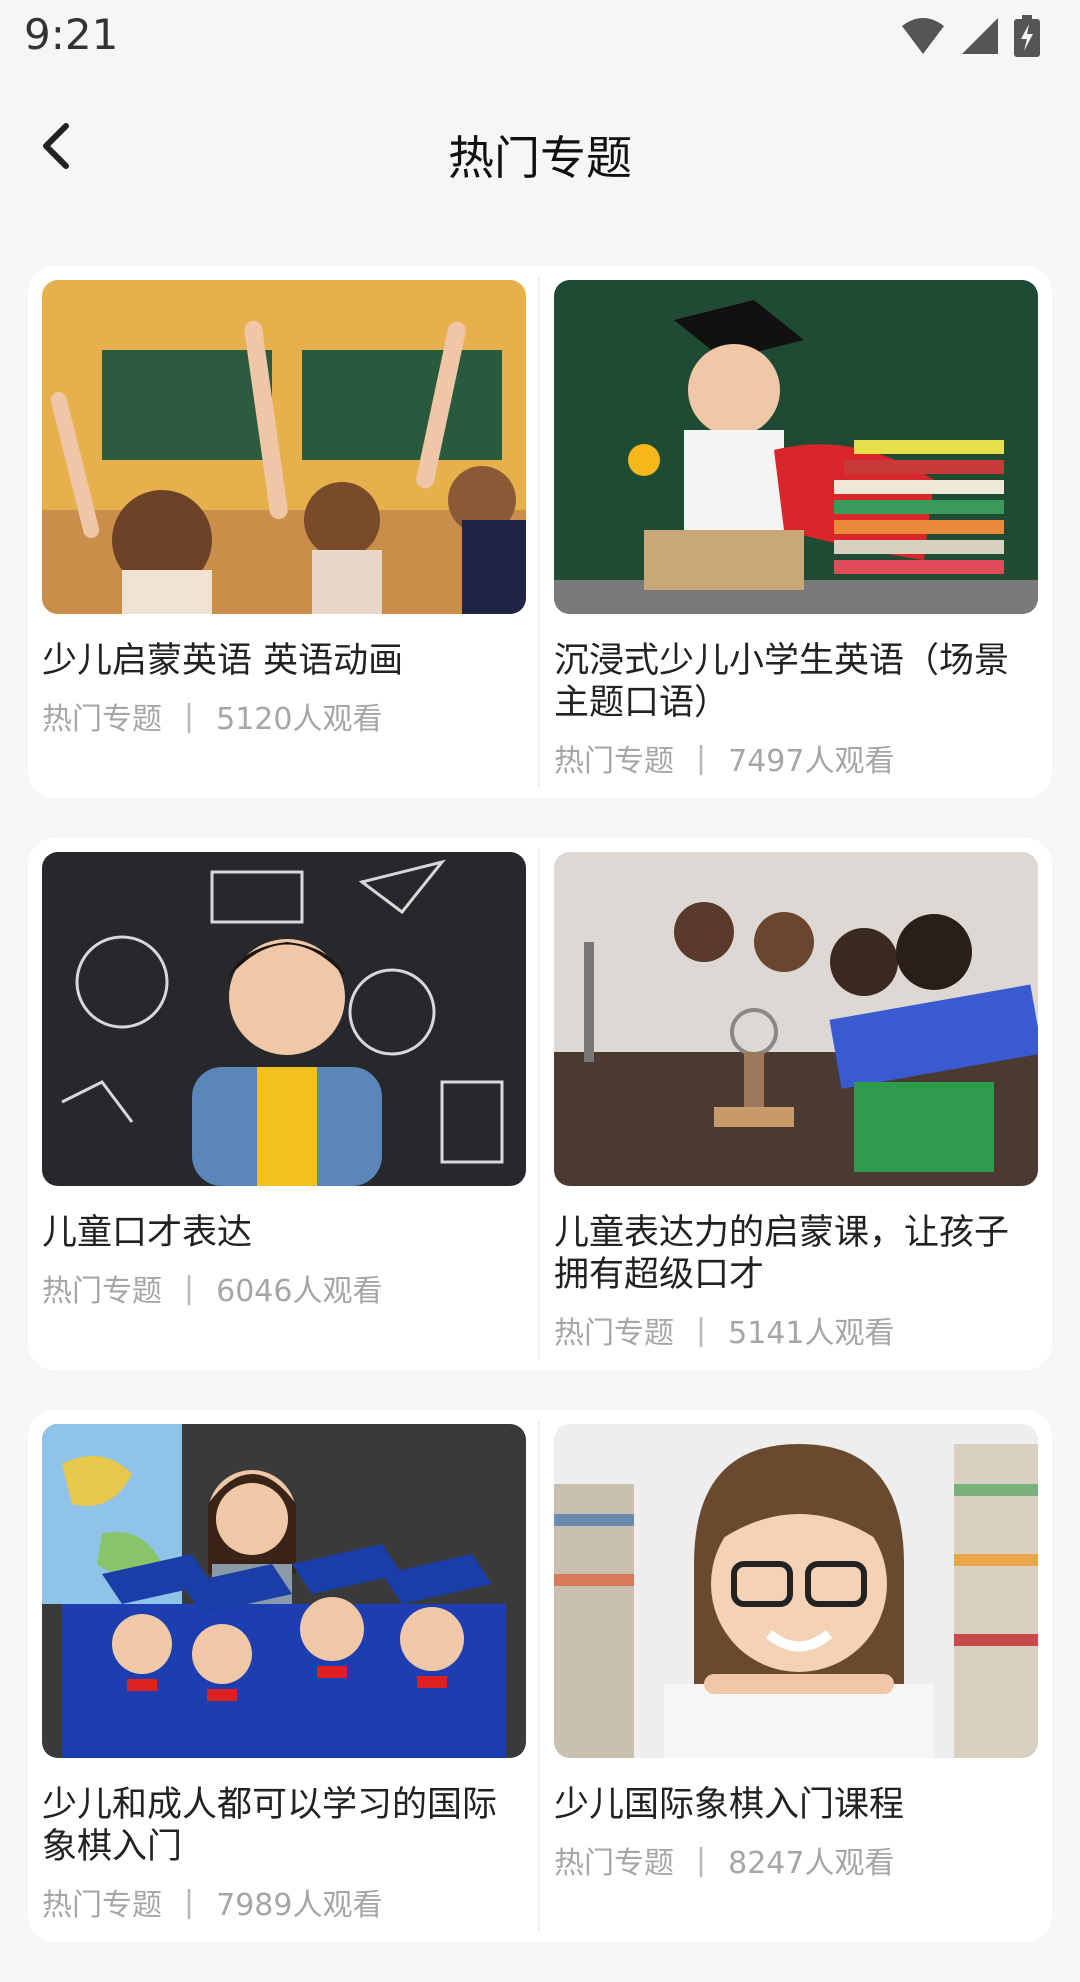  I want to click on card-title: 少儿和成人都可以学习的国际象棋入门, so click(270, 1826).